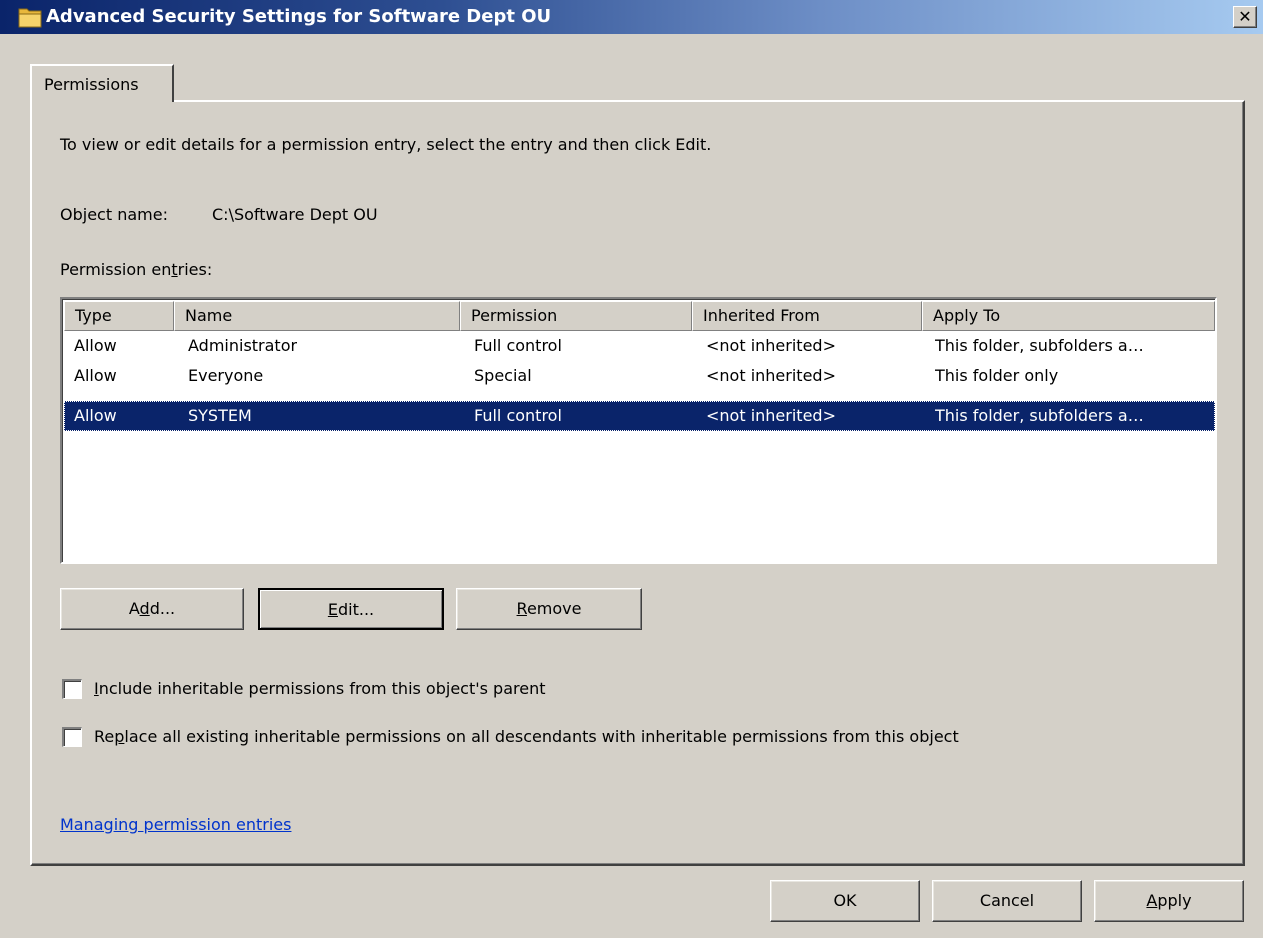 The height and width of the screenshot is (938, 1263). What do you see at coordinates (243, 345) in the screenshot?
I see `cell-name: Administrator` at bounding box center [243, 345].